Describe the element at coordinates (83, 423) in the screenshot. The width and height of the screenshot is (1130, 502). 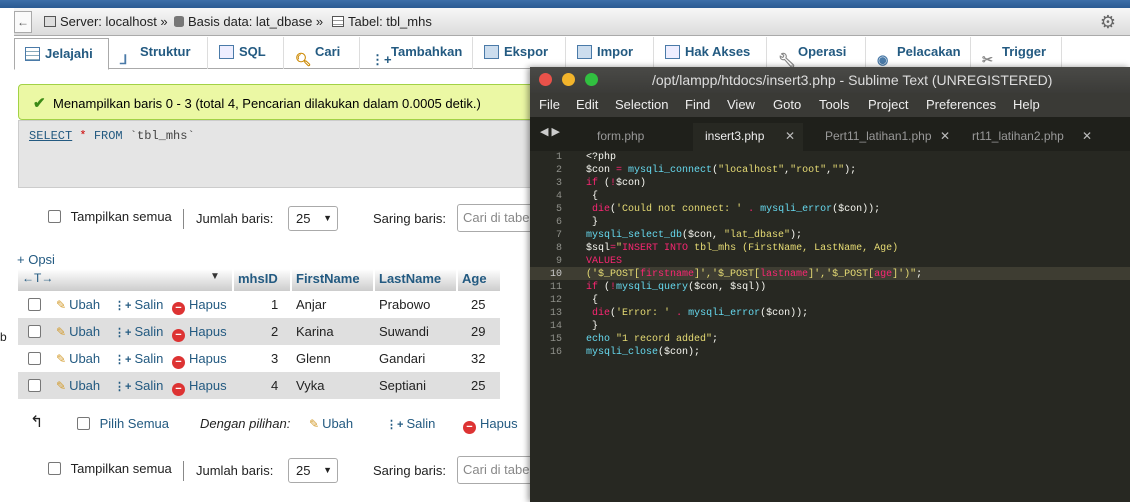
I see `select-all-checkbox` at that location.